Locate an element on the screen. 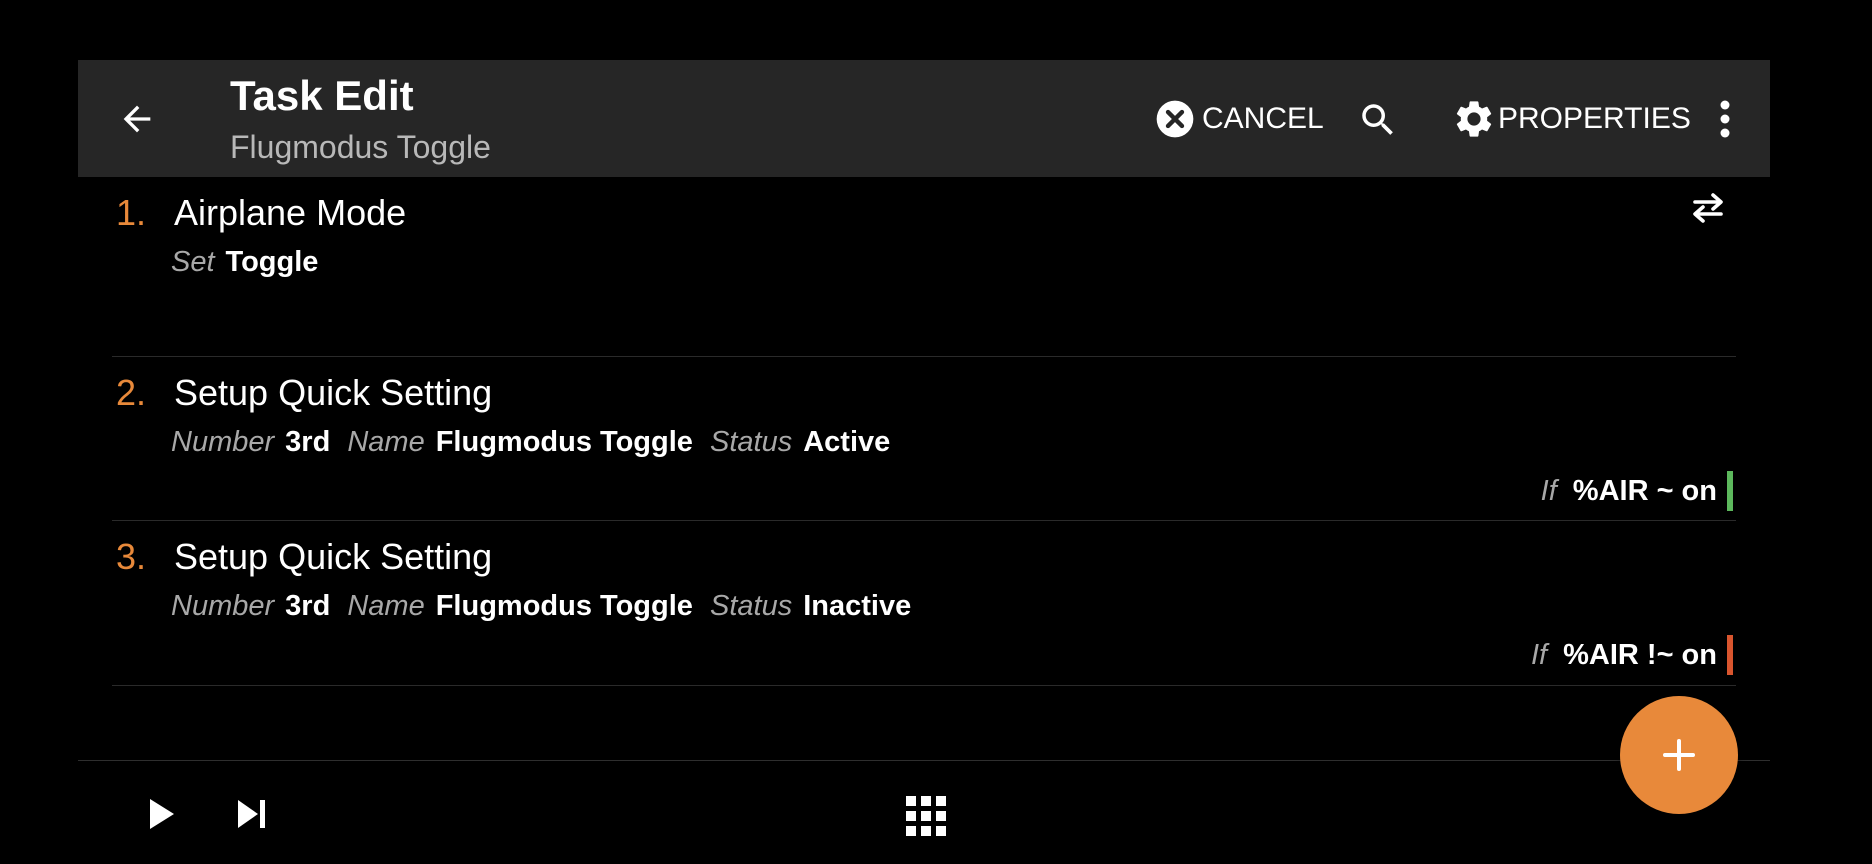 The width and height of the screenshot is (1872, 864). arrow-left-icon is located at coordinates (137, 119).